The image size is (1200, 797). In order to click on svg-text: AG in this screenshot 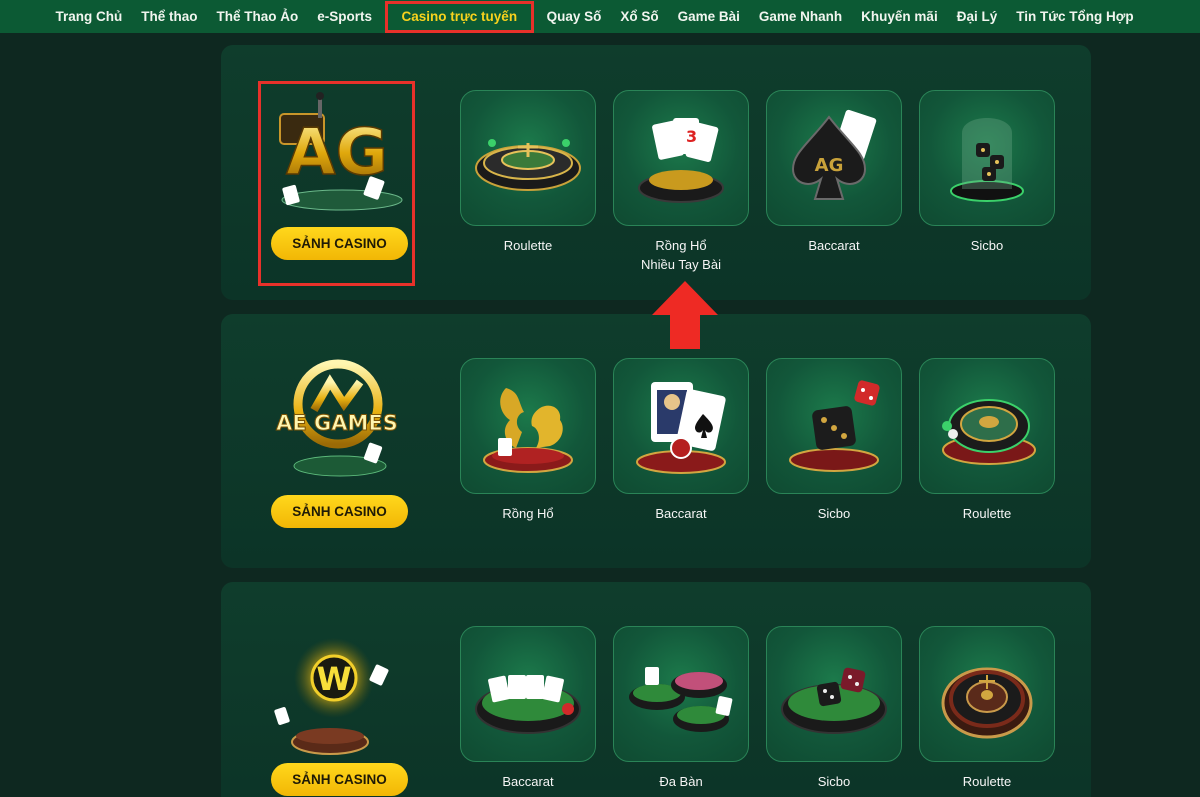, I will do `click(829, 165)`.